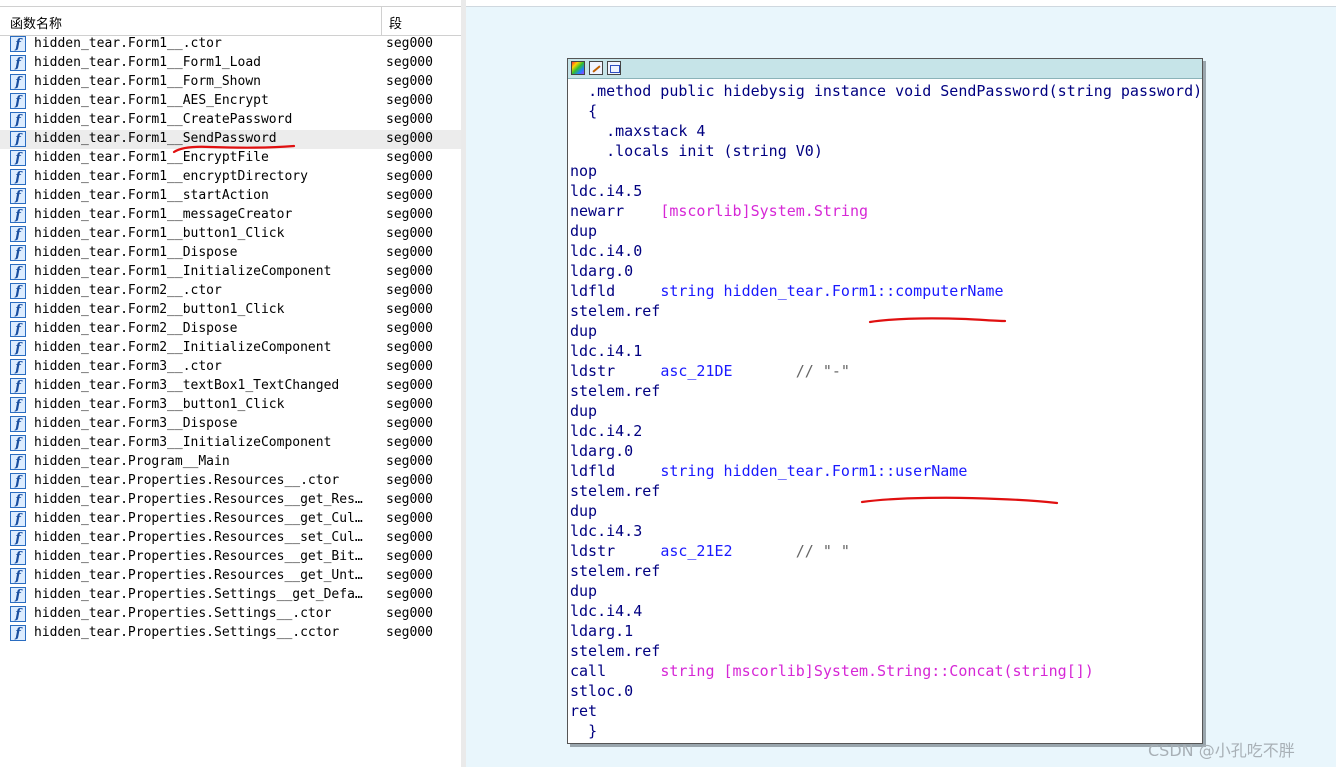 Image resolution: width=1336 pixels, height=767 pixels. Describe the element at coordinates (886, 431) in the screenshot. I see `code-line: ldc.i4.2` at that location.